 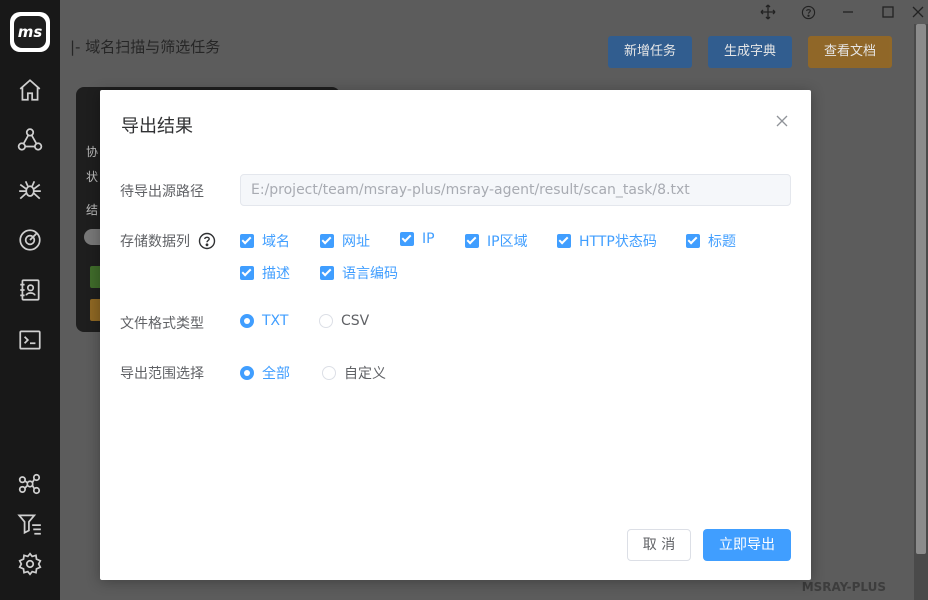 I want to click on radio-label: TXT, so click(x=275, y=321).